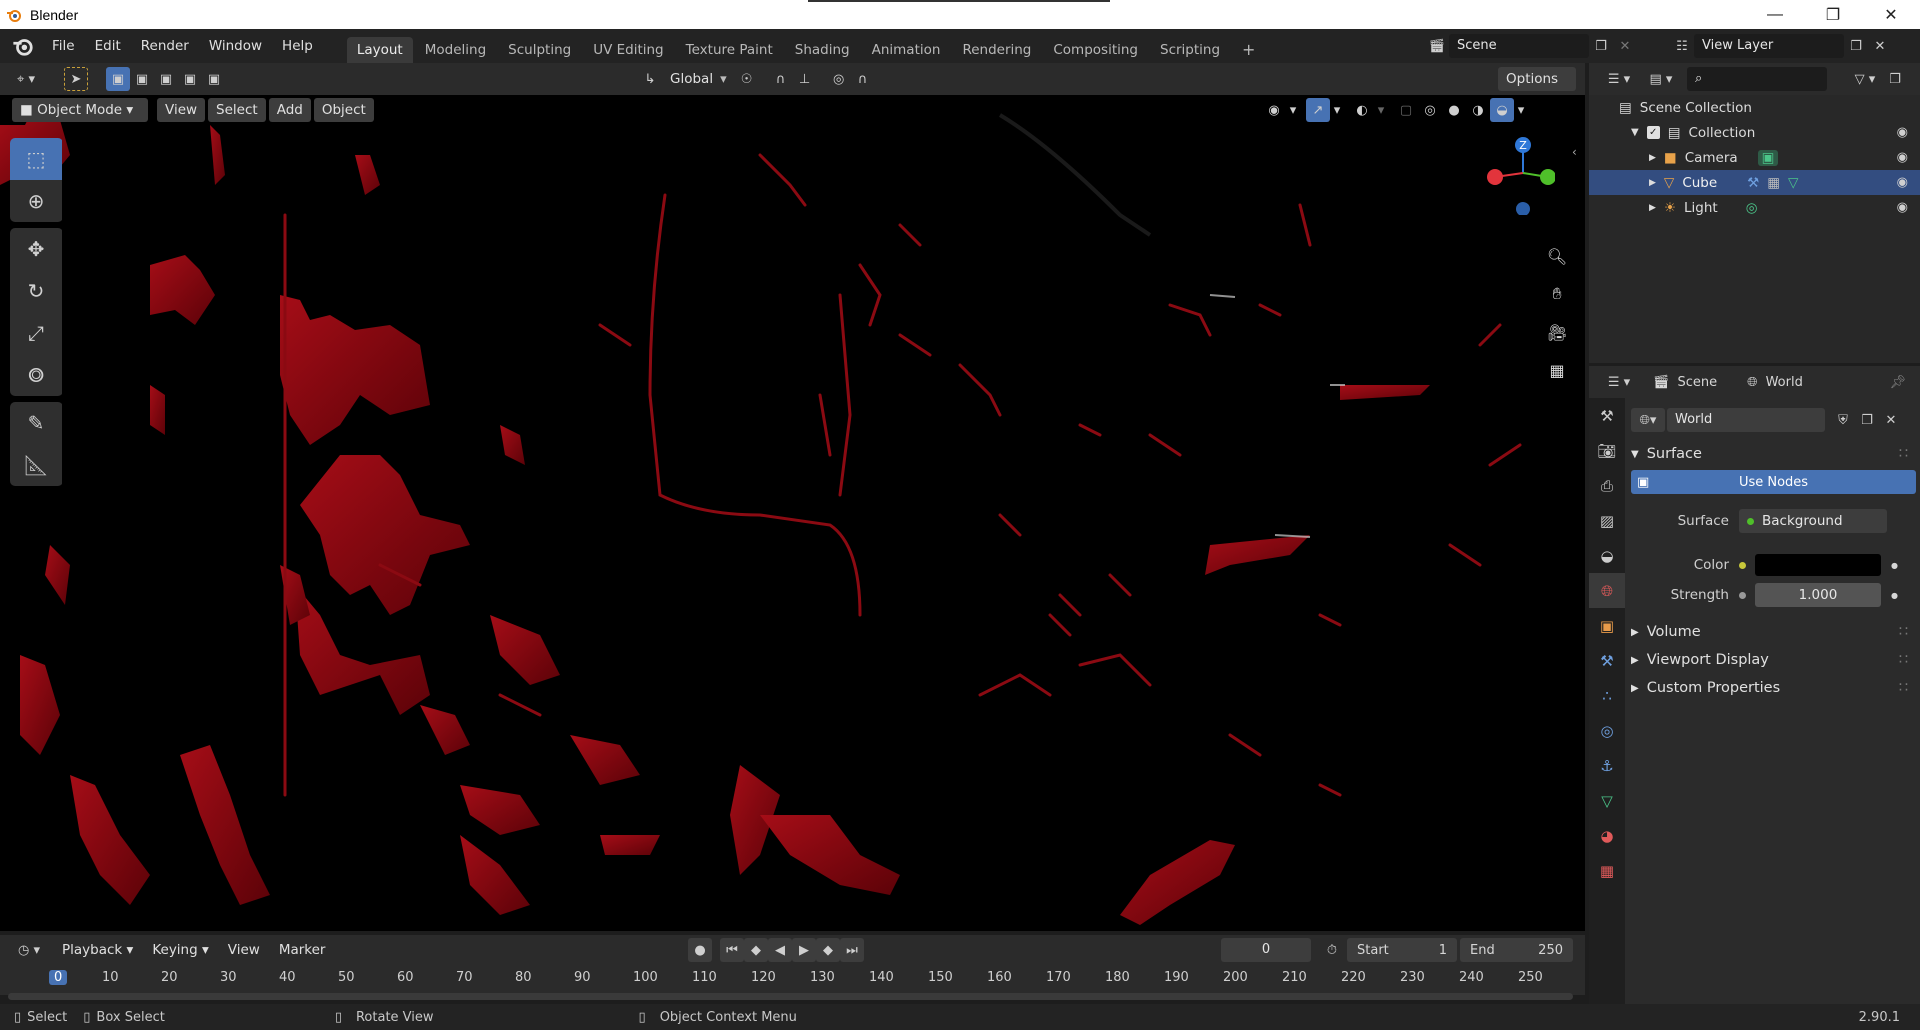  What do you see at coordinates (1607, 485) in the screenshot?
I see `output-tab-icon: ⎙` at bounding box center [1607, 485].